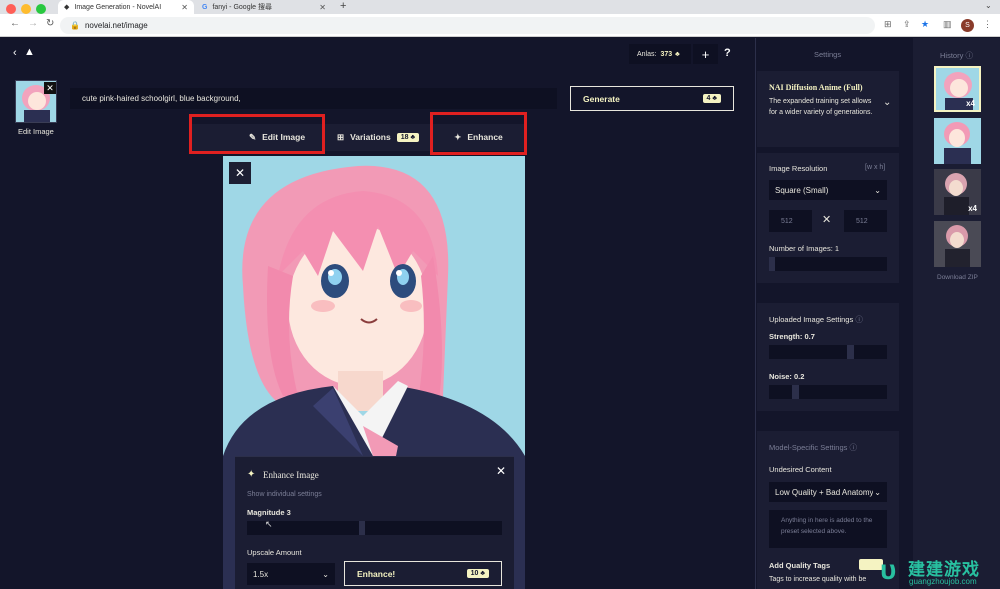  I want to click on edit-image-button: ✎ Edit Image, so click(277, 137).